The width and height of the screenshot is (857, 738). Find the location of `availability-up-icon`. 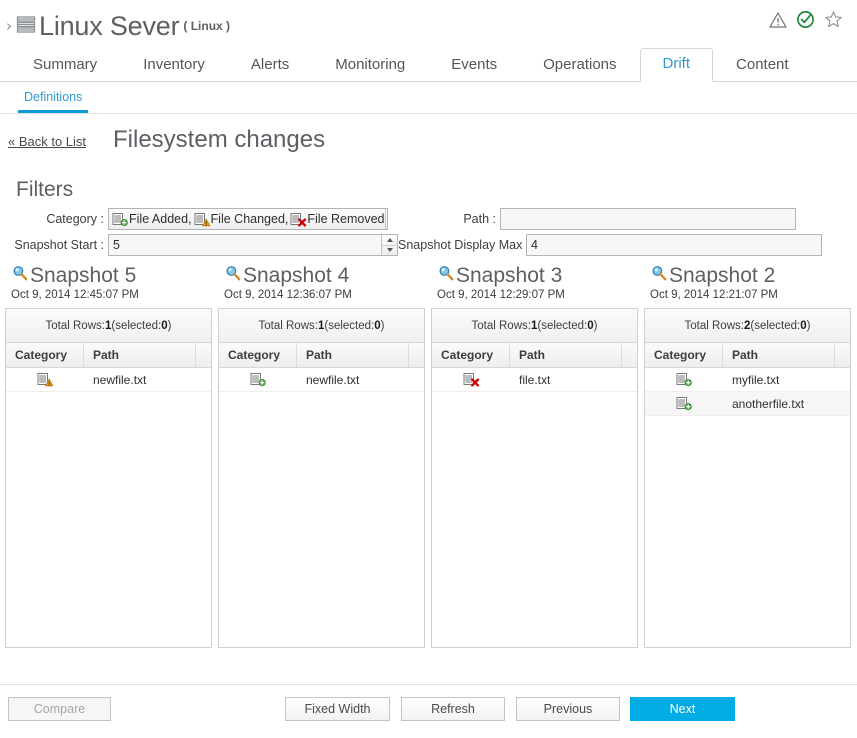

availability-up-icon is located at coordinates (805, 19).